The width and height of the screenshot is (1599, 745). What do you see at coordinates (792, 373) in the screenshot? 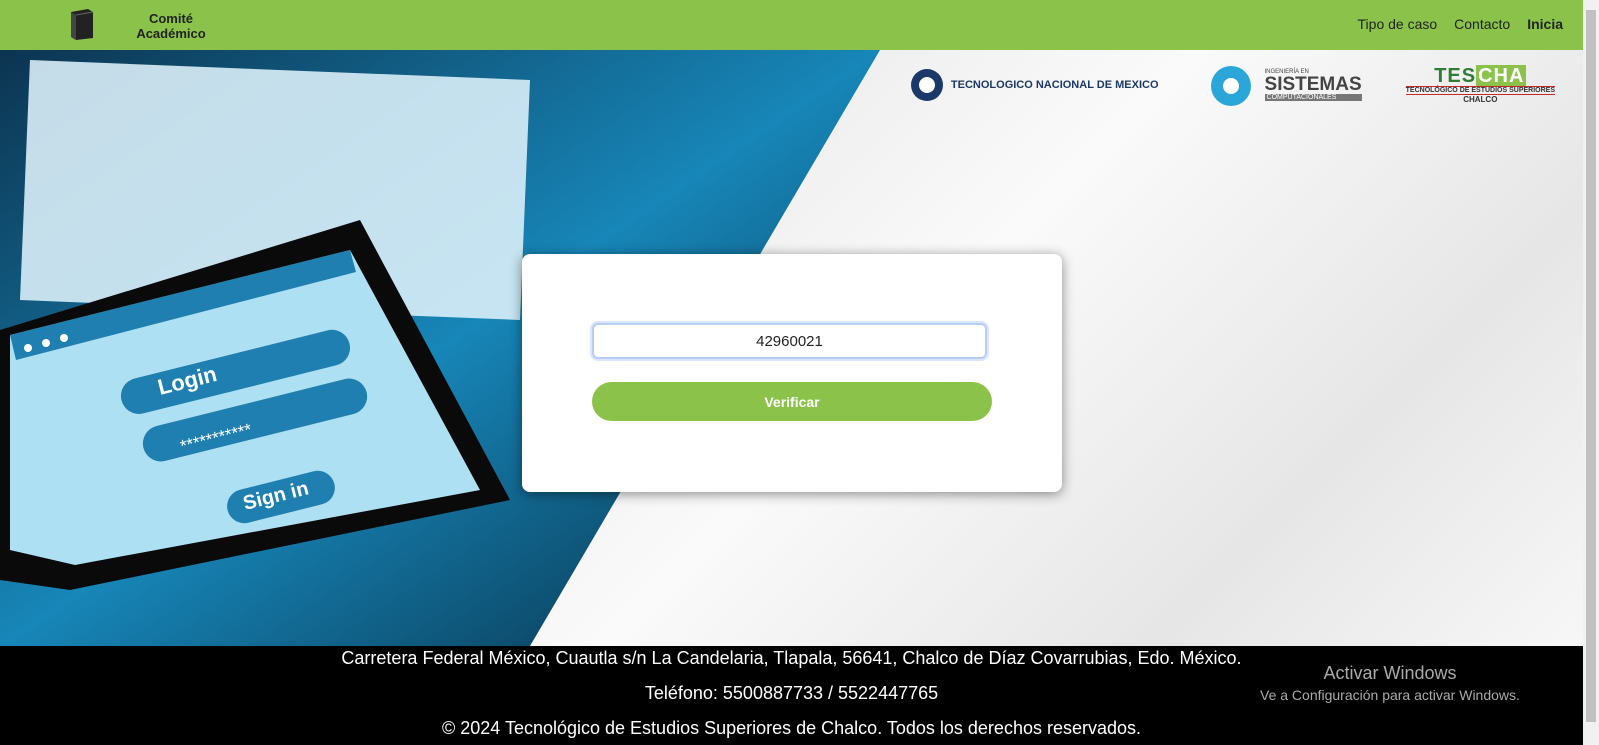
I see `verification-card: Verificar` at bounding box center [792, 373].